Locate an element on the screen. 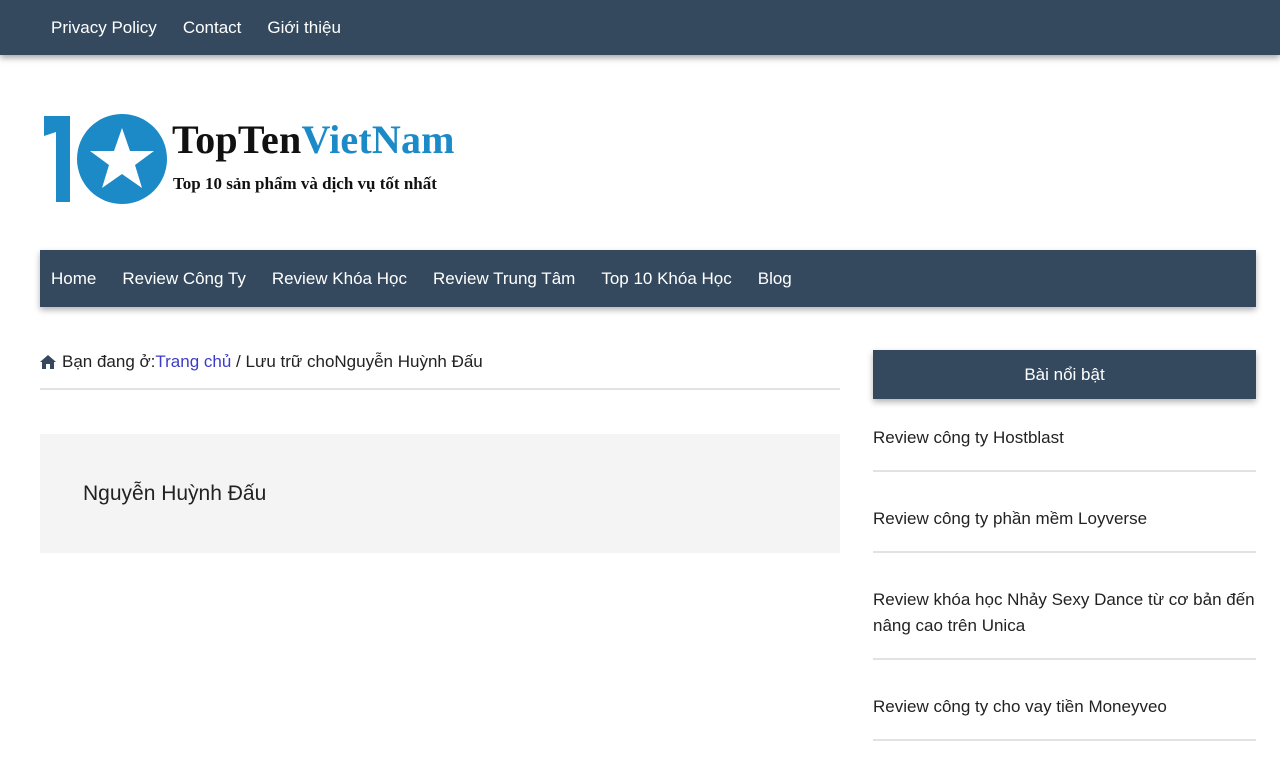 The width and height of the screenshot is (1280, 768). featured-posts-title: Bài nổi bật is located at coordinates (1064, 374).